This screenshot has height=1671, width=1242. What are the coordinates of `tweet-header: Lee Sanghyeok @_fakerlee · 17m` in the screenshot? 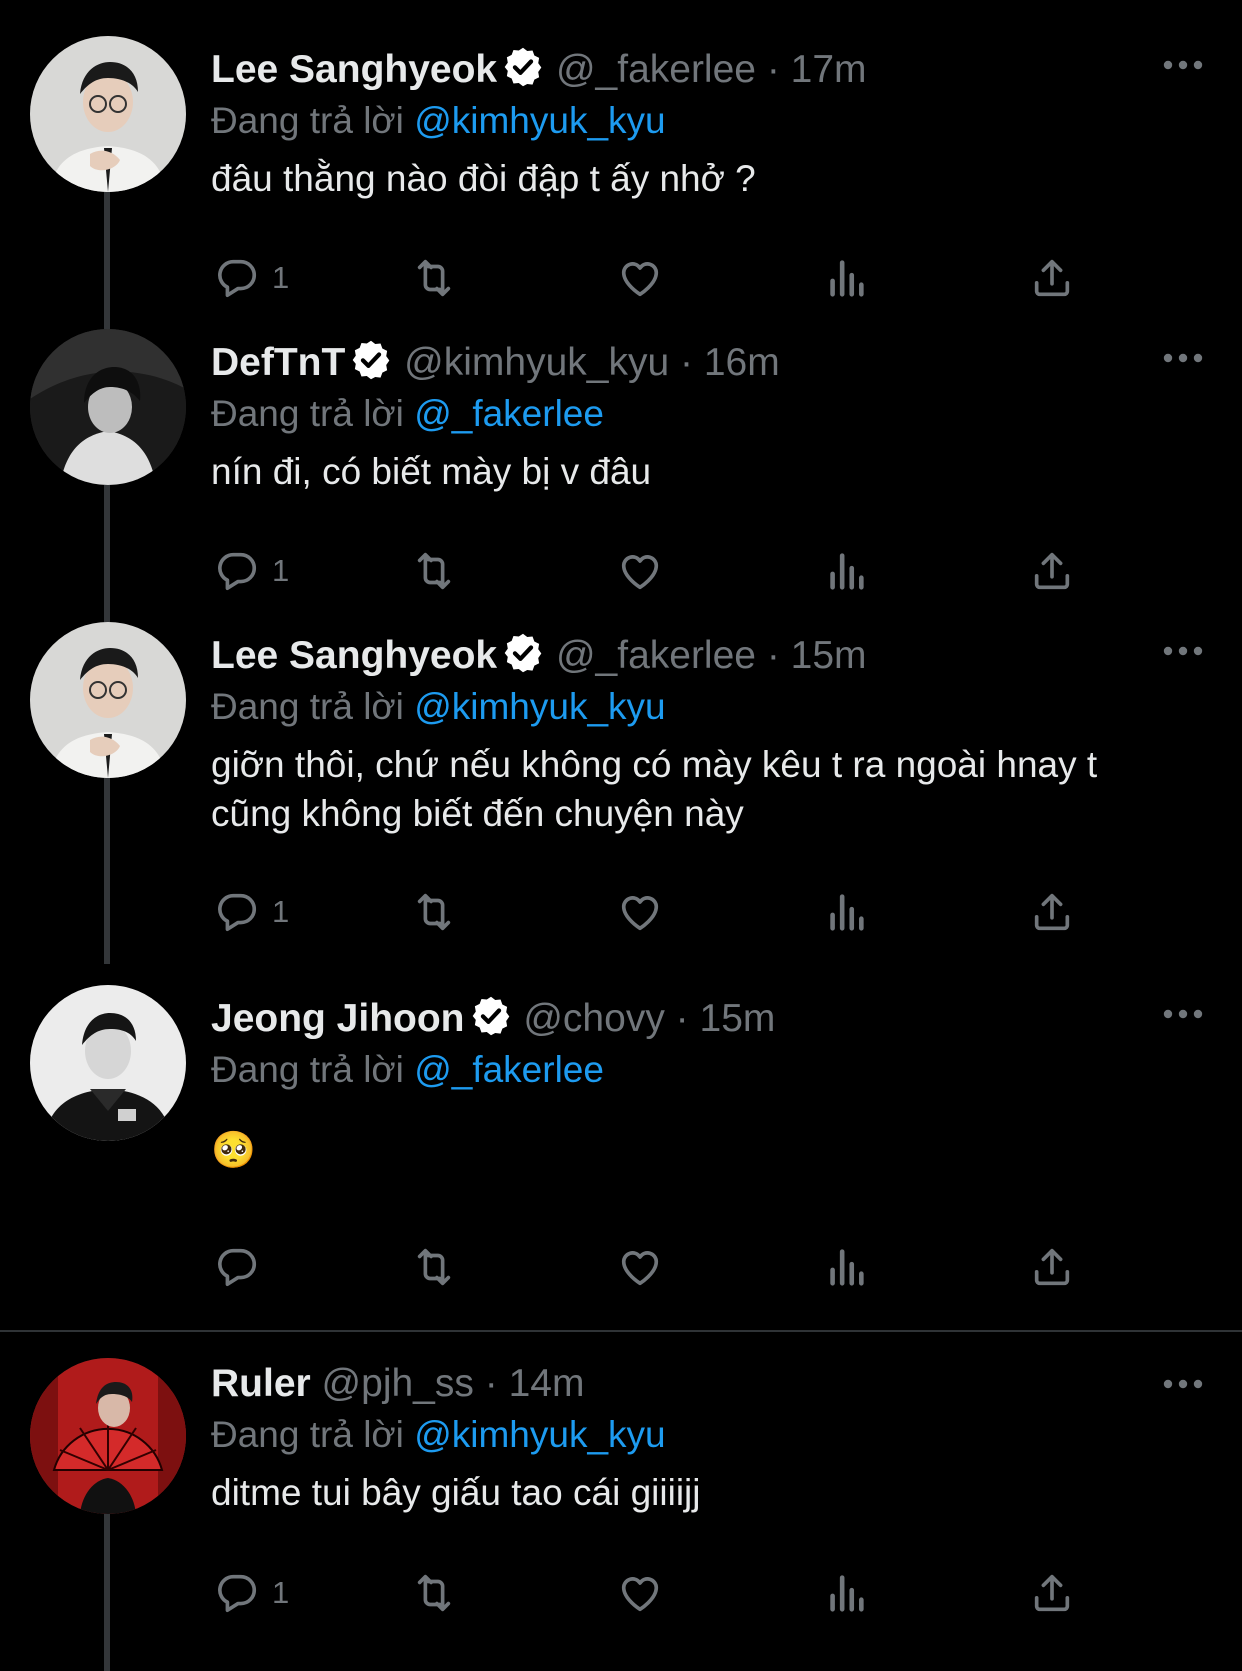 It's located at (711, 70).